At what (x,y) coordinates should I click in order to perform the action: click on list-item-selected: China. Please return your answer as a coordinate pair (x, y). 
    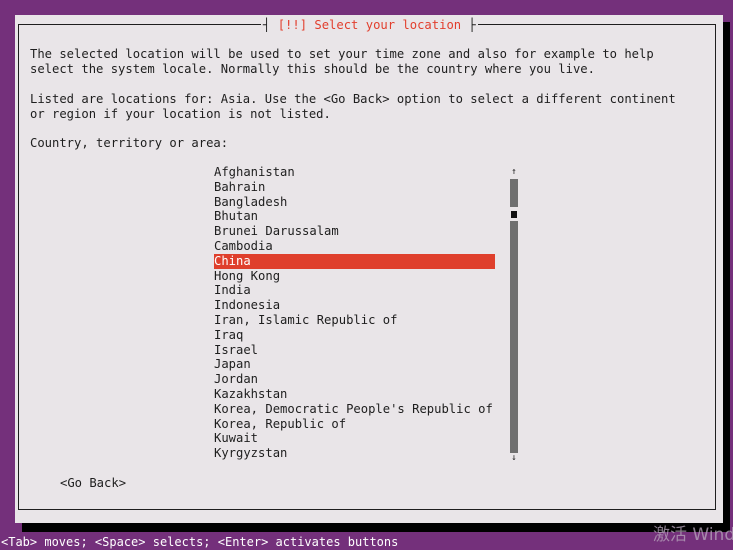
    Looking at the image, I should click on (354, 261).